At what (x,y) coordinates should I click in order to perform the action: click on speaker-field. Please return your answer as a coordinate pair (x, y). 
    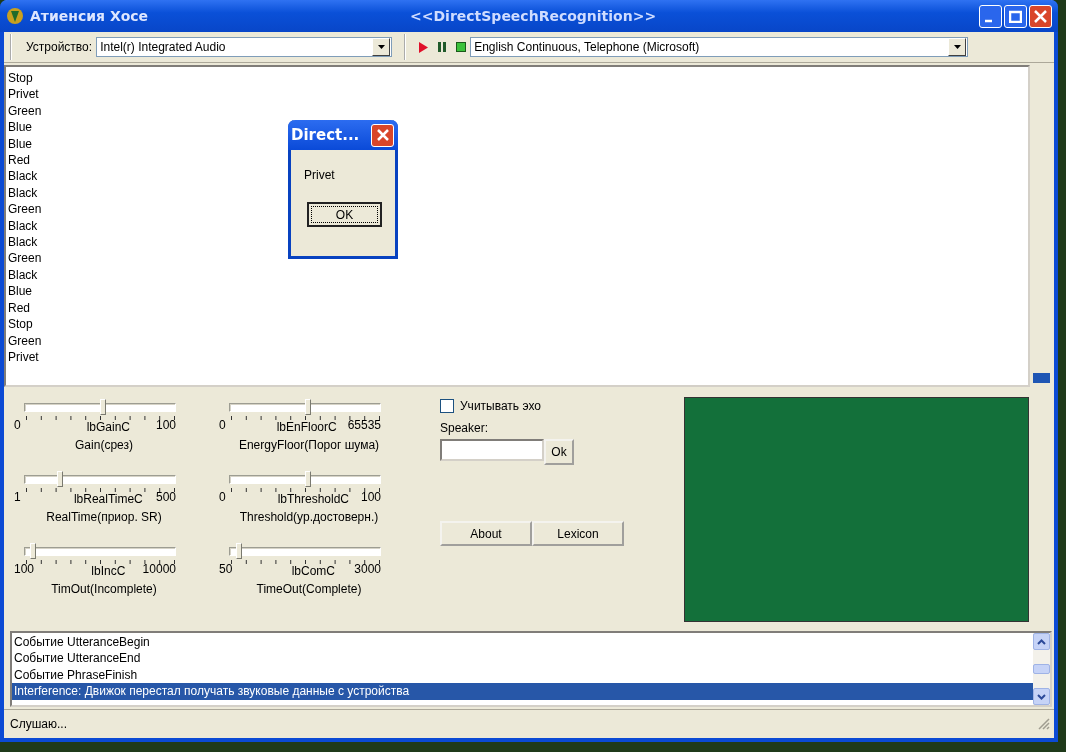
    Looking at the image, I should click on (492, 450).